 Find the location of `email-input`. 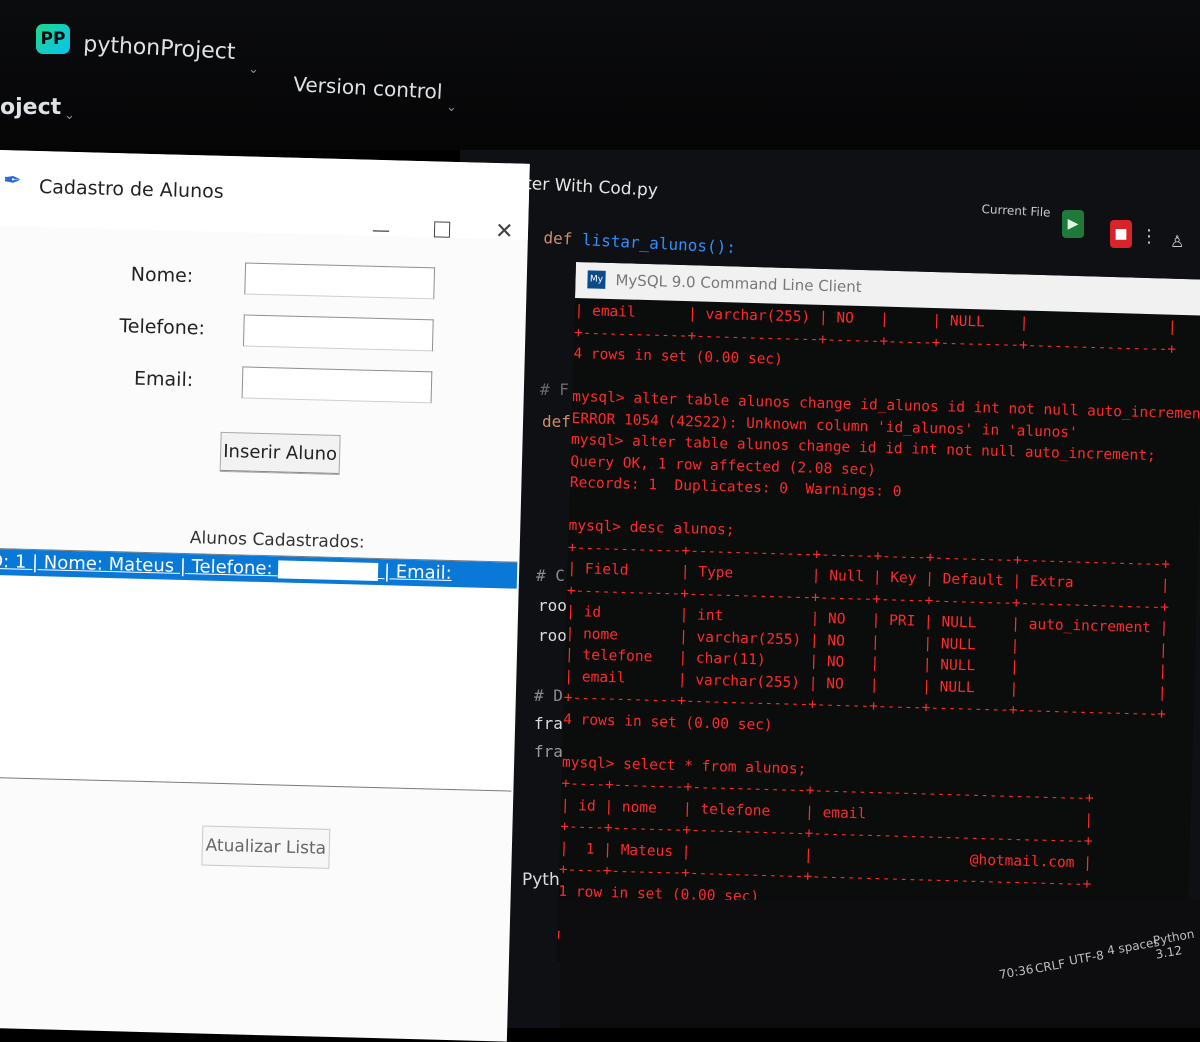

email-input is located at coordinates (337, 385).